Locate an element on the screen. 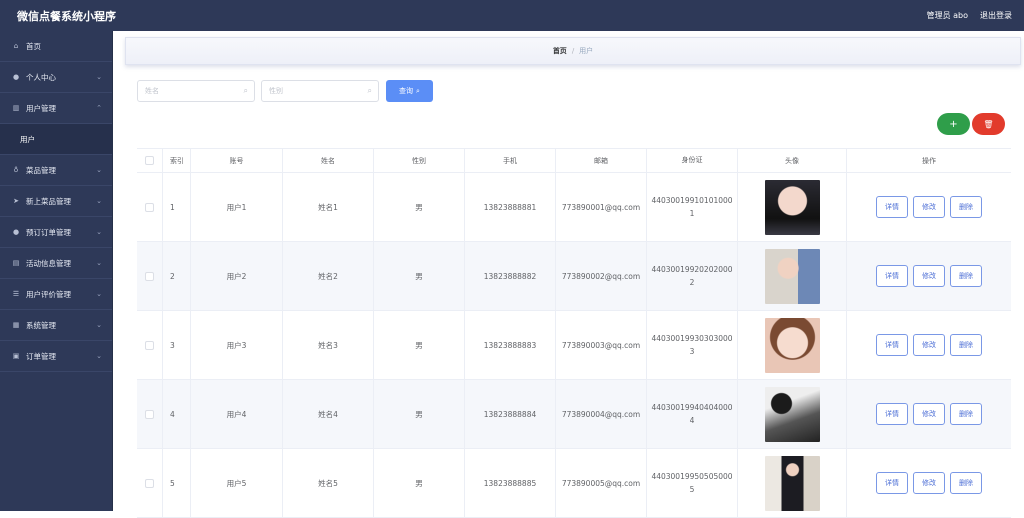 The width and height of the screenshot is (1024, 518). sidebar-item-label: 菜品管理 is located at coordinates (41, 170).